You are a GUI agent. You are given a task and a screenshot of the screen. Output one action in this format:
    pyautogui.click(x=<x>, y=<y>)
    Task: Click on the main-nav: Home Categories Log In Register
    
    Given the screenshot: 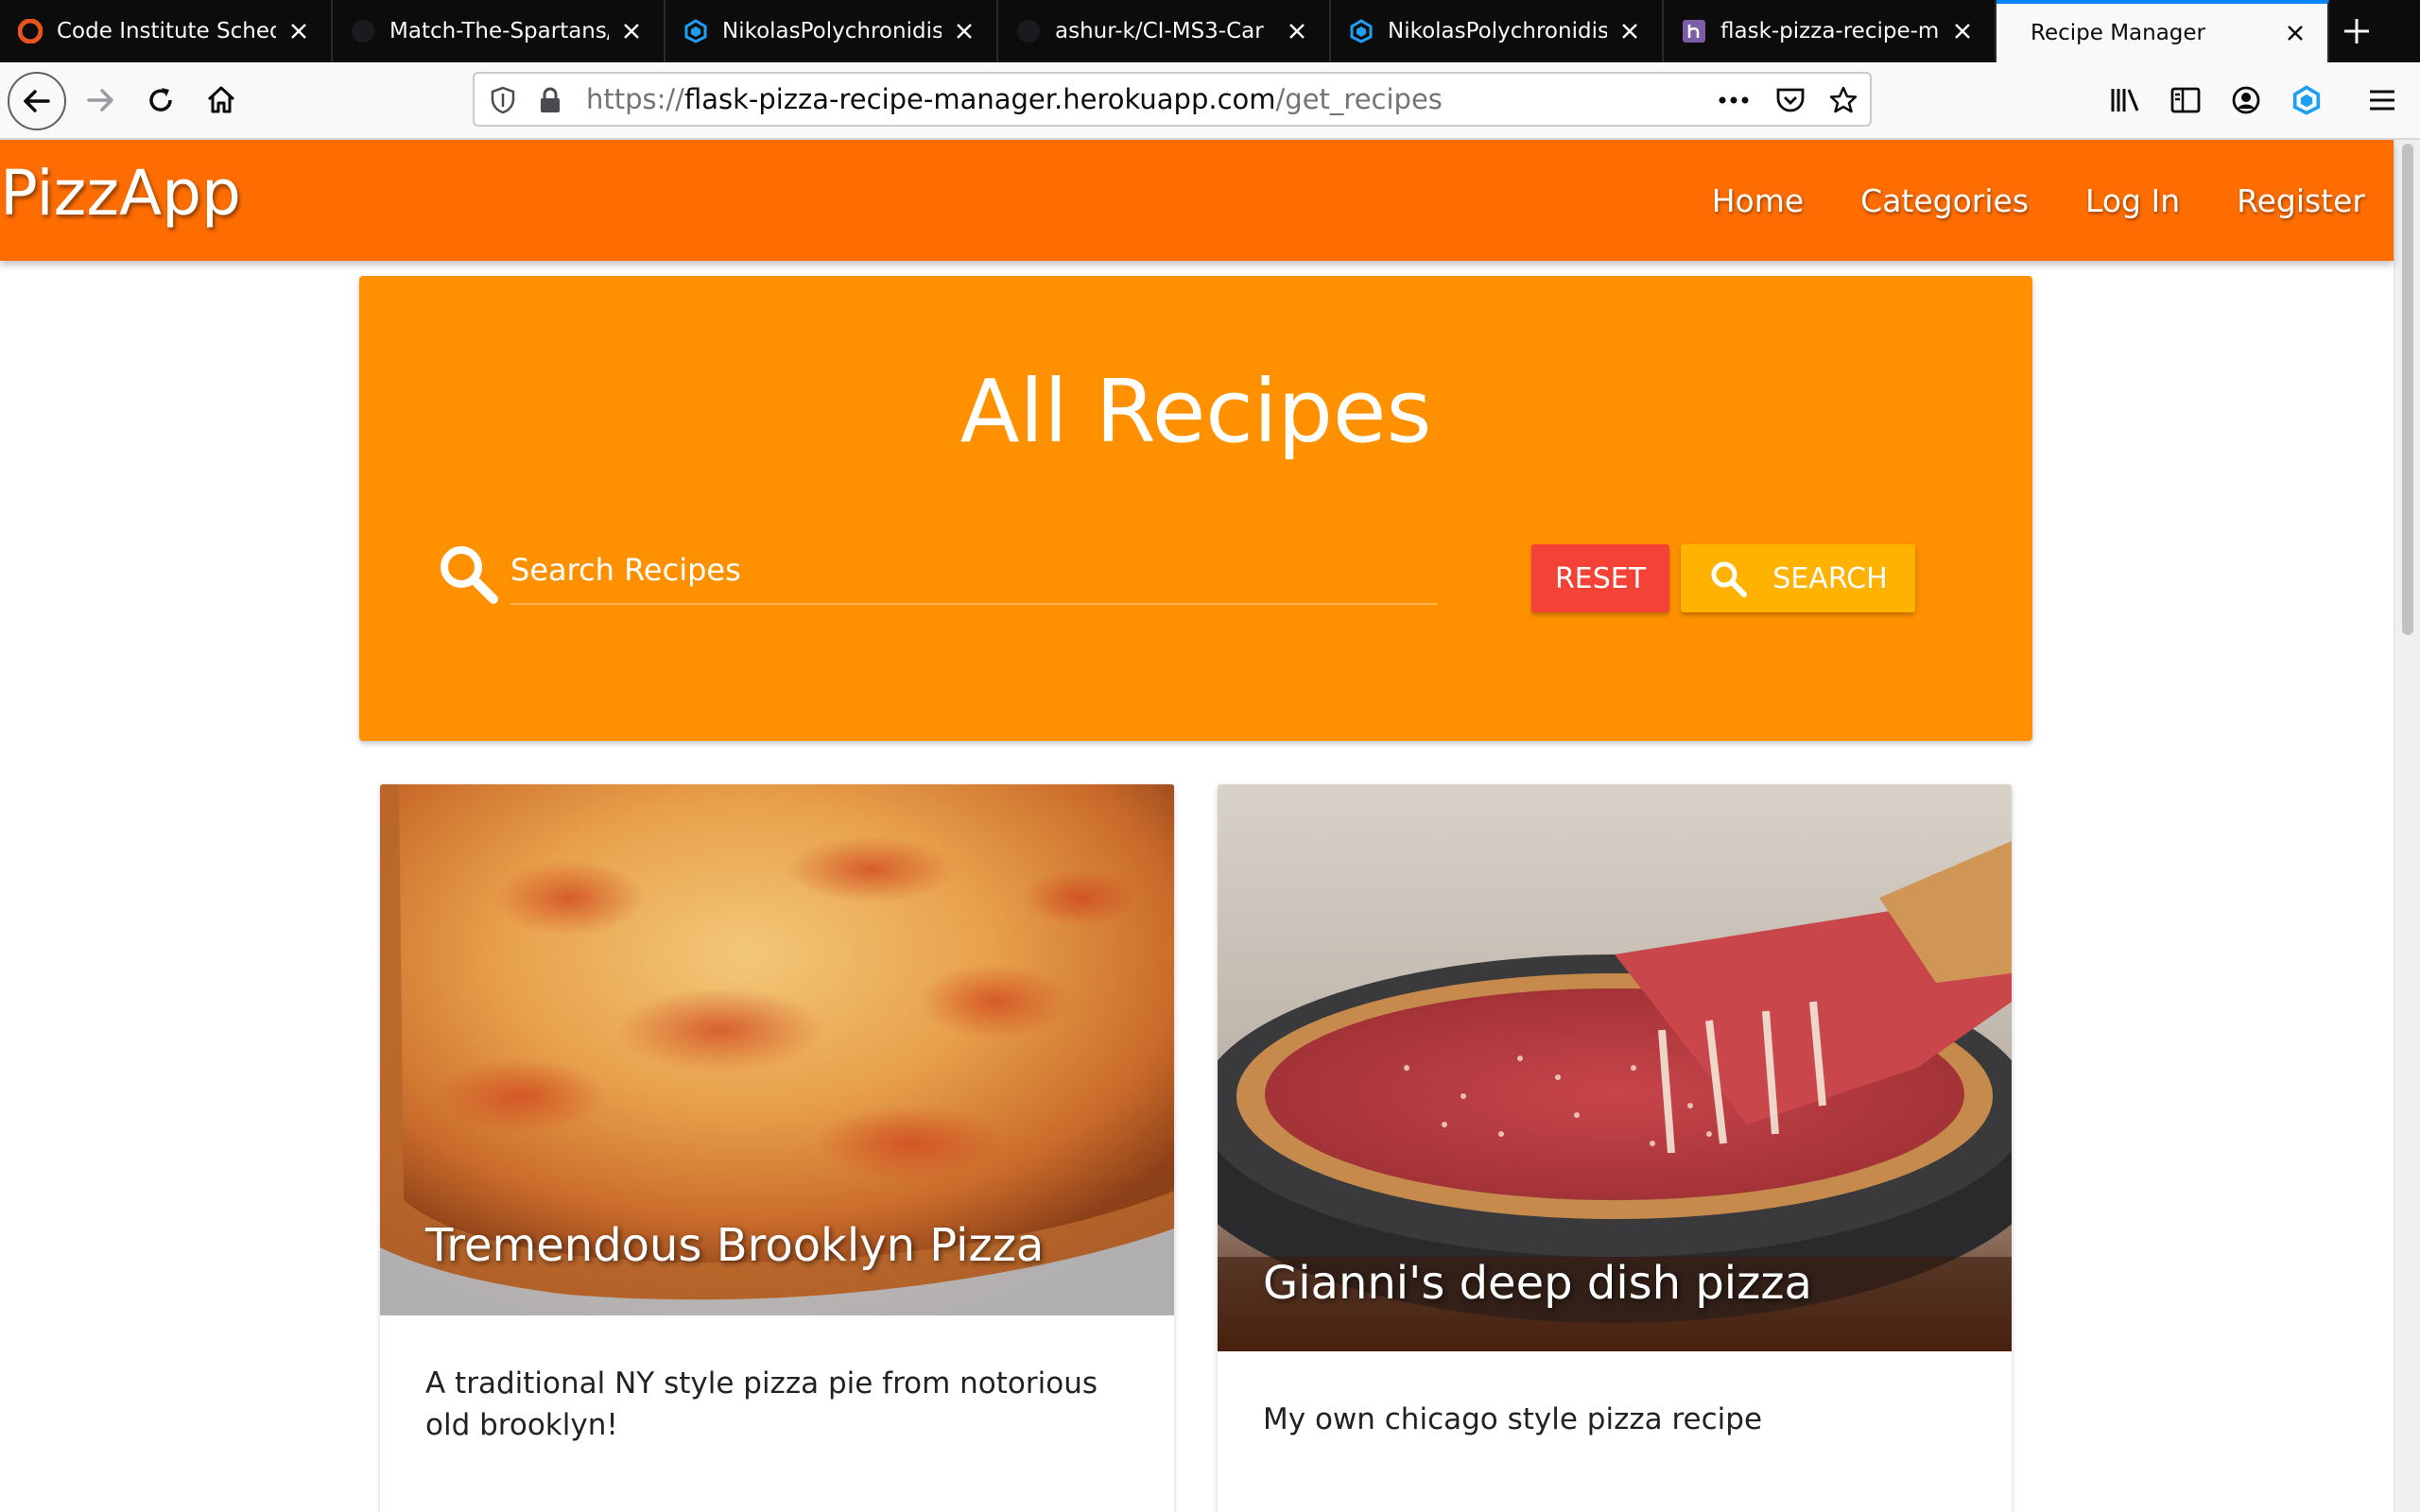 What is the action you would take?
    pyautogui.click(x=2010, y=200)
    